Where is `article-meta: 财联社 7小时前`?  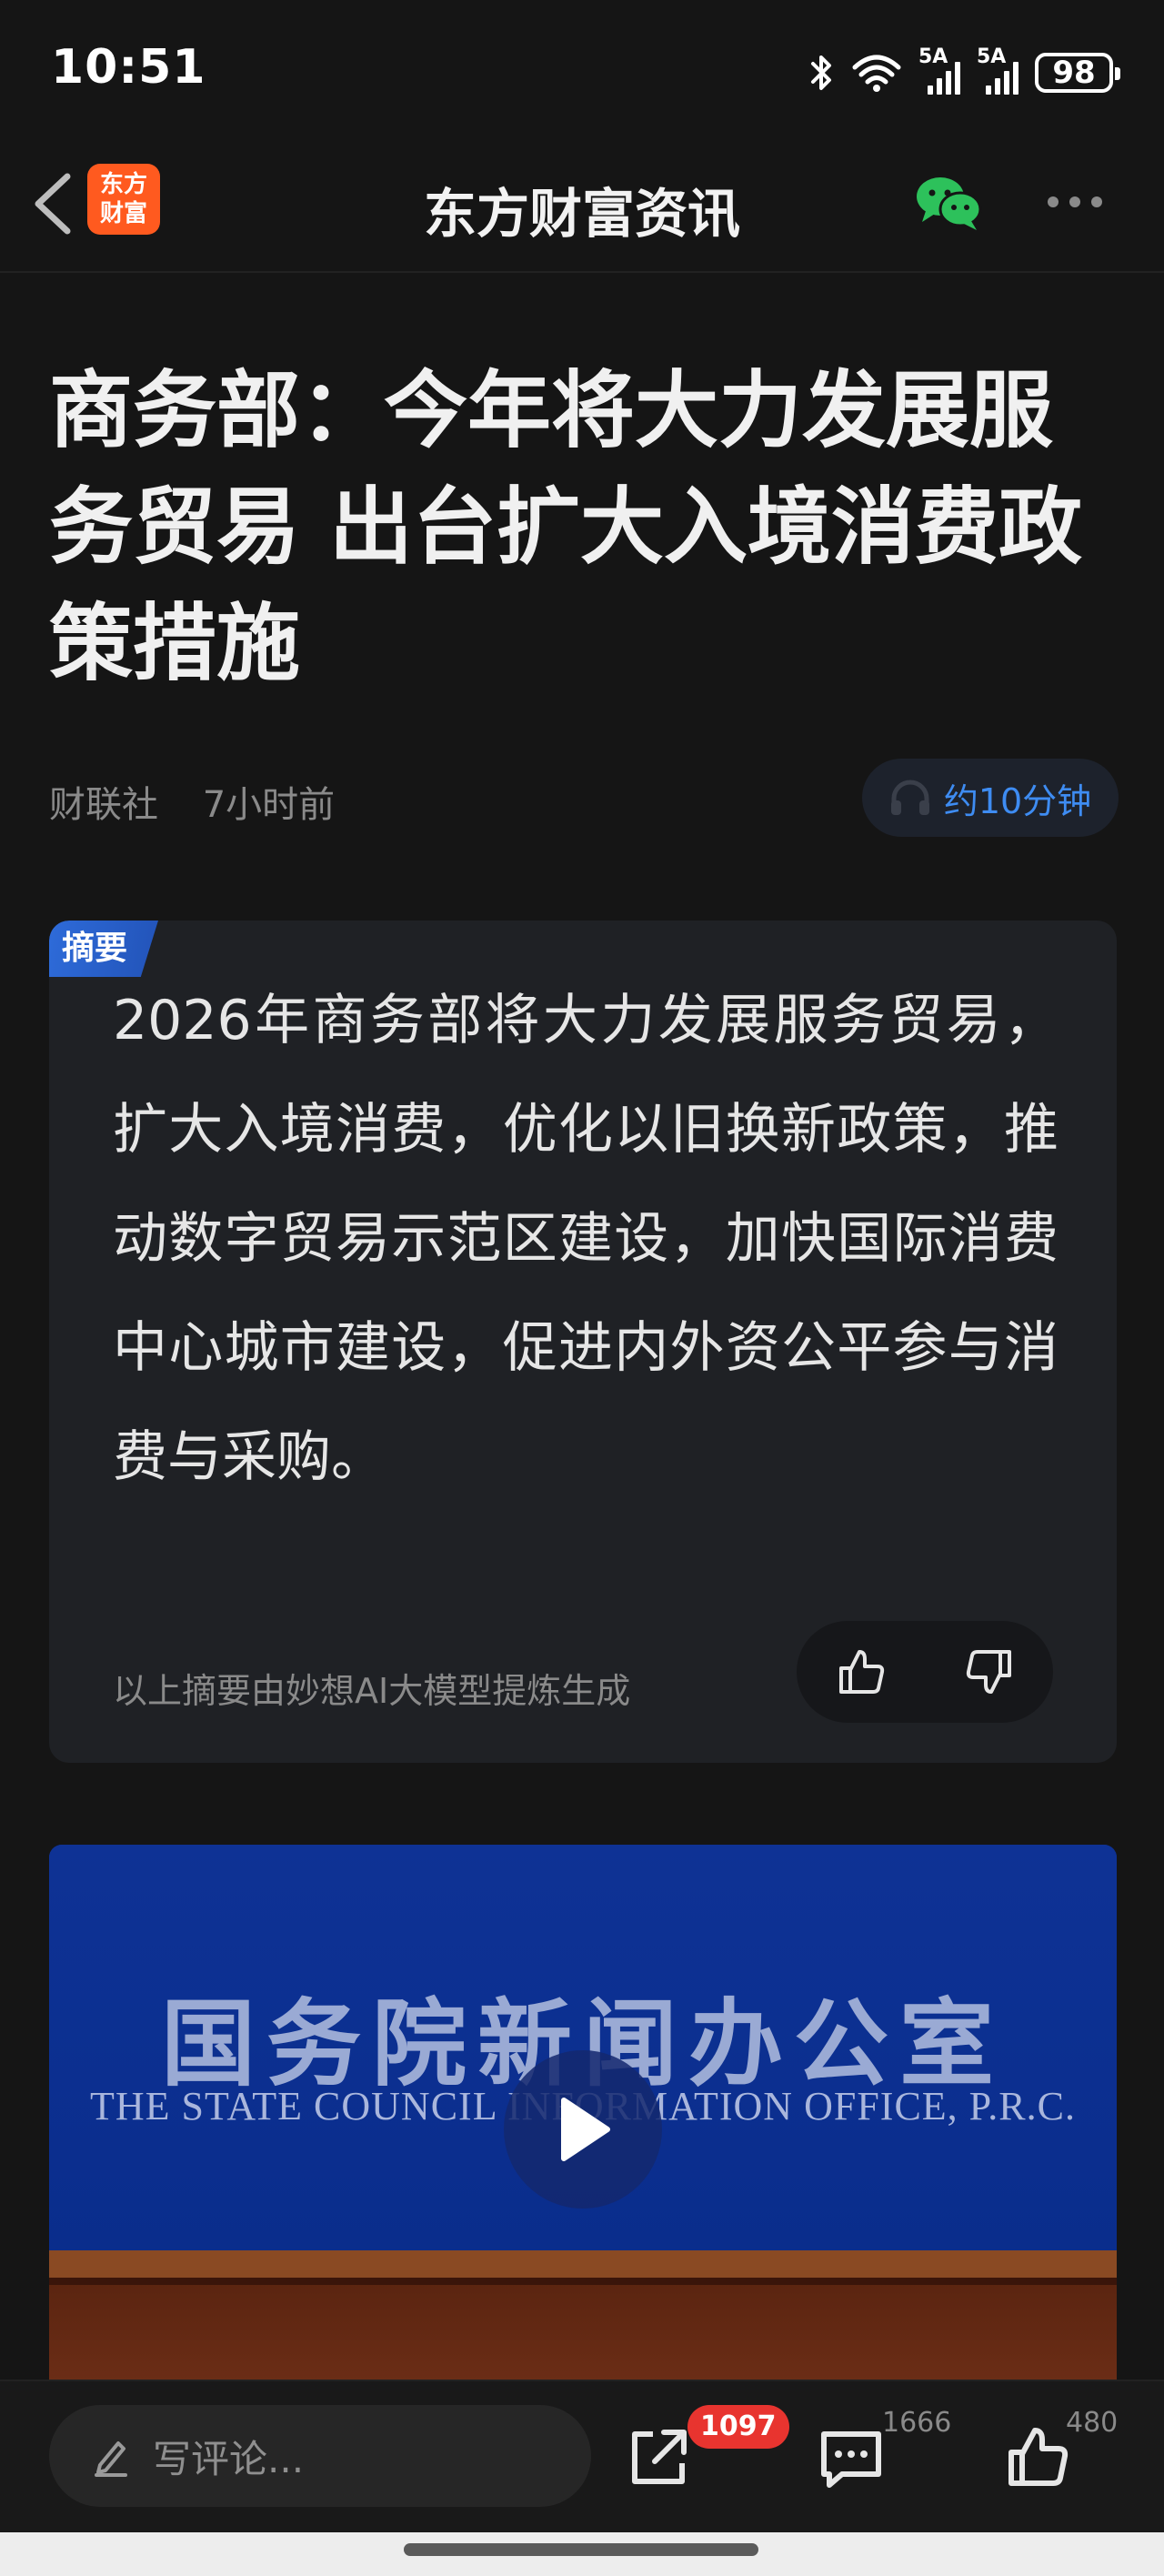 article-meta: 财联社 7小时前 is located at coordinates (192, 801).